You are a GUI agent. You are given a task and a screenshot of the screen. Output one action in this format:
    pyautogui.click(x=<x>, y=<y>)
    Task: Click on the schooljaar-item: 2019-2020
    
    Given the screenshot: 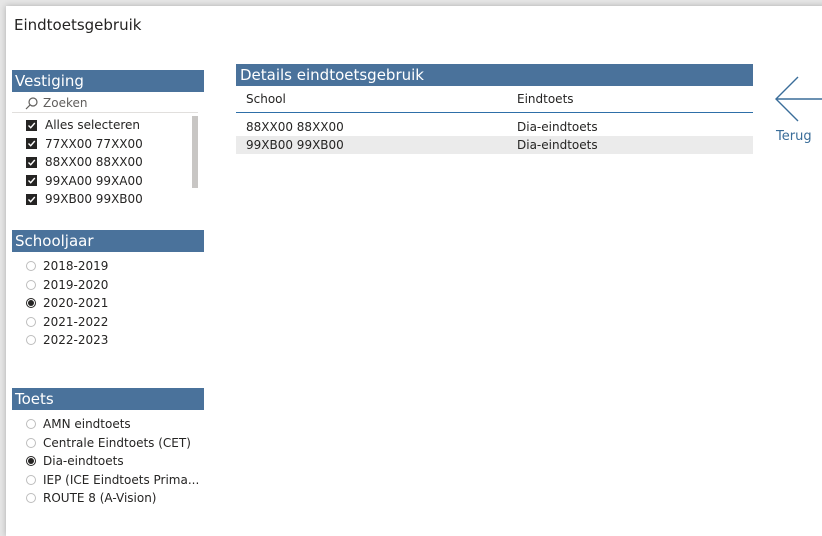 What is the action you would take?
    pyautogui.click(x=108, y=285)
    